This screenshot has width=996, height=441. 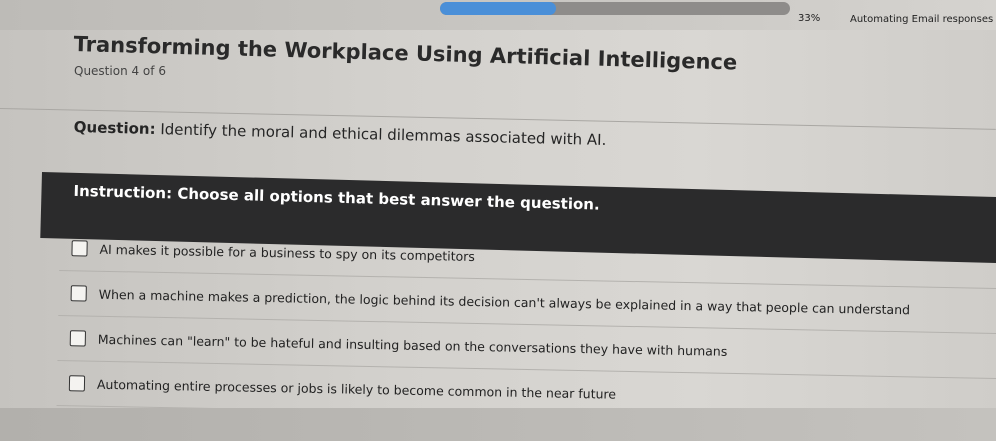 I want to click on progress-percent: 33%, so click(x=809, y=18).